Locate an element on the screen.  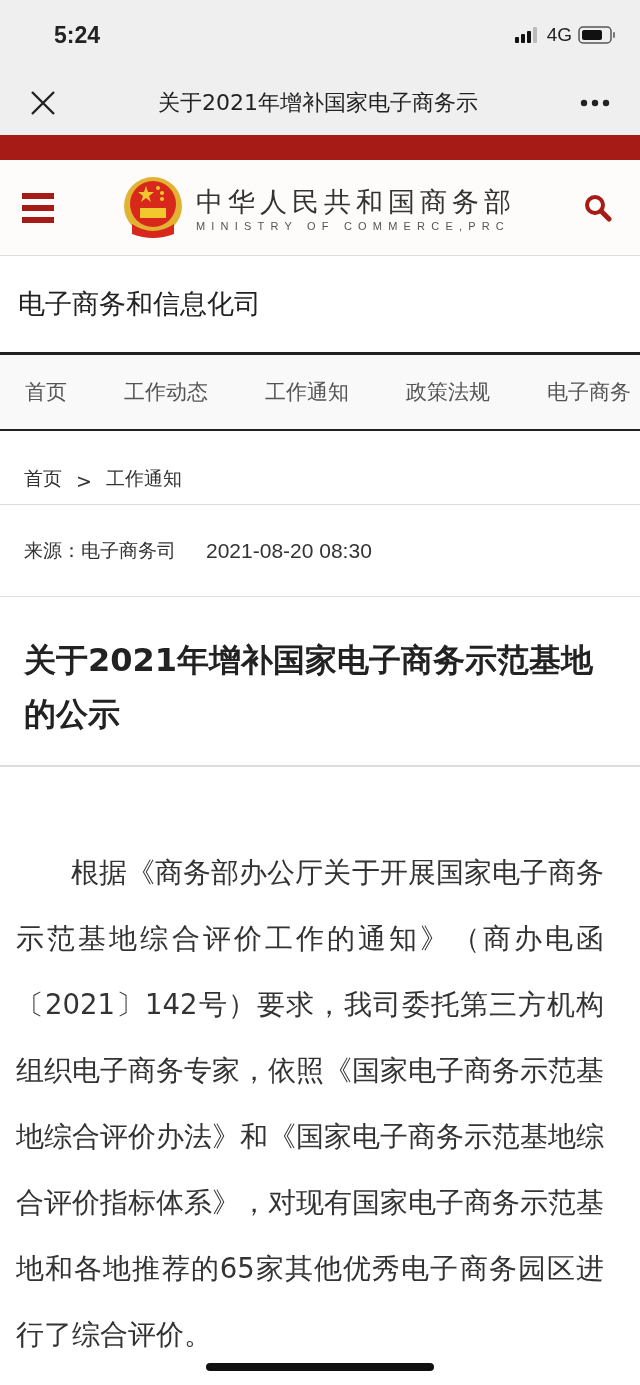
page-title: 关于2021年增补国家电子商务示 is located at coordinates (318, 102).